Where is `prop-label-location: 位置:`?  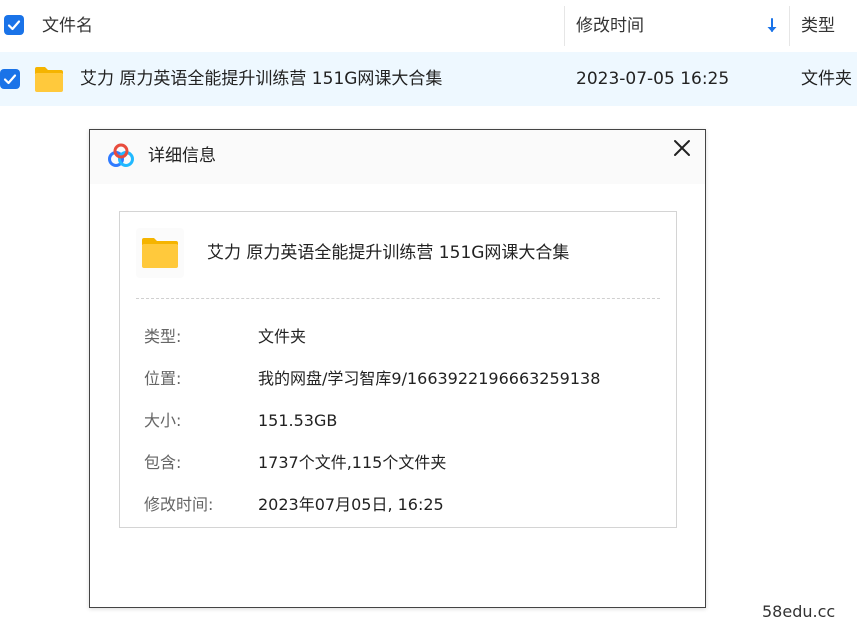
prop-label-location: 位置: is located at coordinates (163, 378).